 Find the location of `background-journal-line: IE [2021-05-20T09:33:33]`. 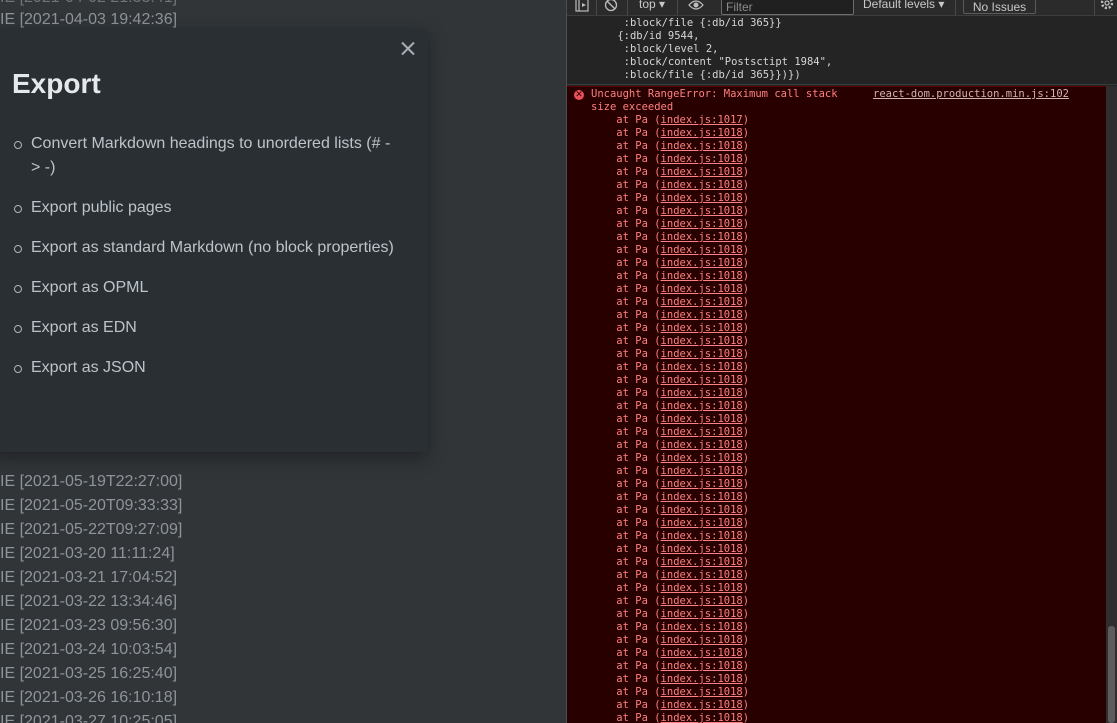

background-journal-line: IE [2021-05-20T09:33:33] is located at coordinates (91, 505).